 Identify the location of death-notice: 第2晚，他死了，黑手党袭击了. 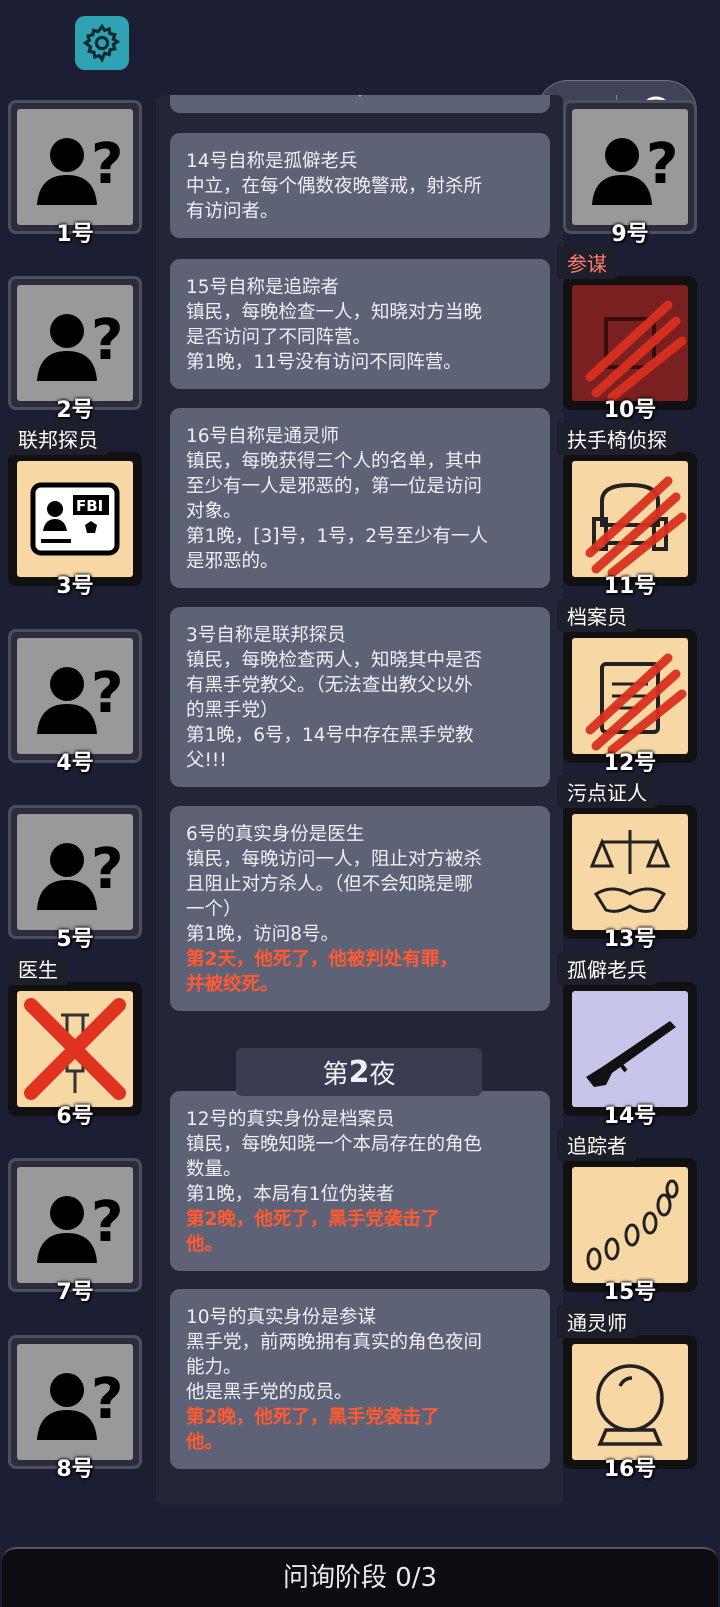
(313, 1219).